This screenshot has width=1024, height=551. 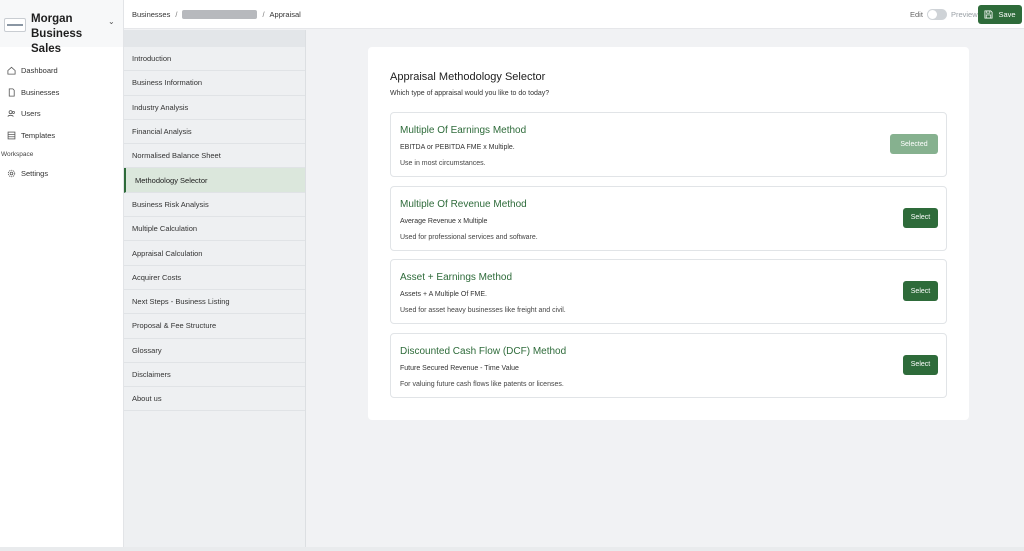 What do you see at coordinates (38, 135) in the screenshot?
I see `nav-item-label: Templates` at bounding box center [38, 135].